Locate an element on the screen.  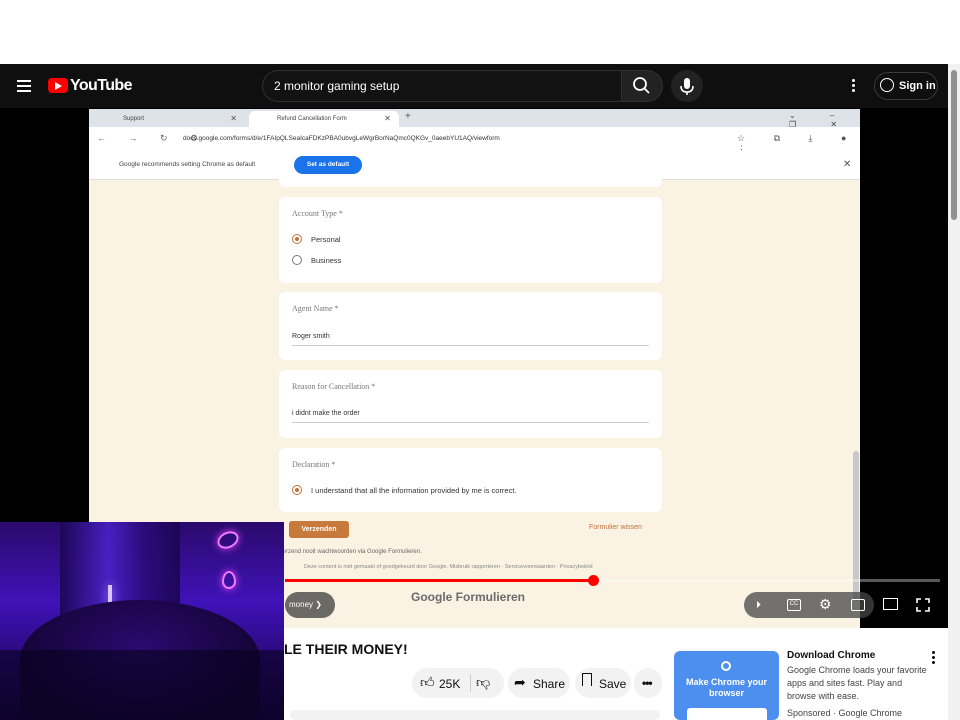
ad-title: Download Chrome is located at coordinates (831, 655).